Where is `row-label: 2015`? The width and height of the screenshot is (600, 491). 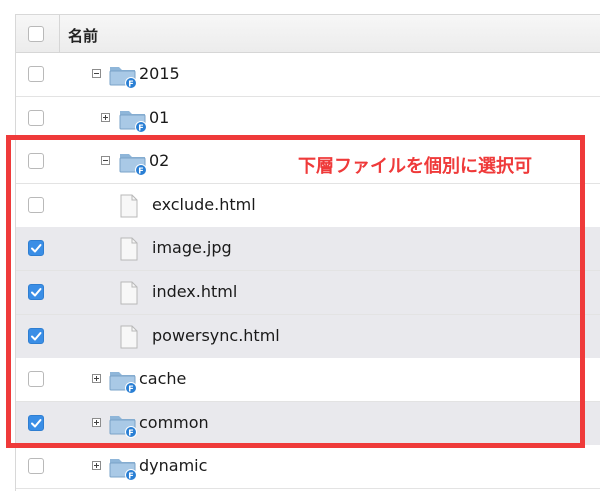
row-label: 2015 is located at coordinates (159, 73).